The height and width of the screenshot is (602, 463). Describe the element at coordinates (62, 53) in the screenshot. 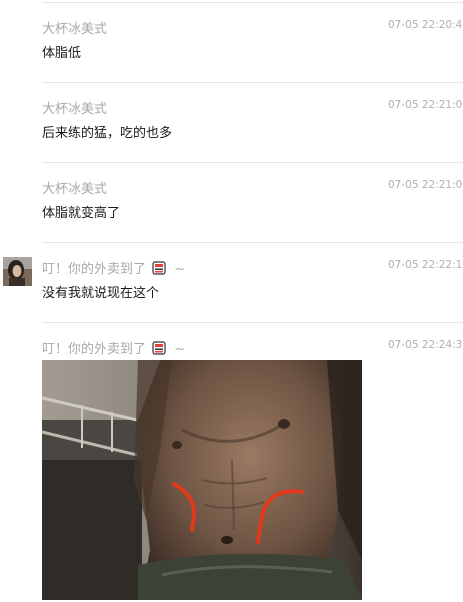

I see `message-text: 体脂低` at that location.